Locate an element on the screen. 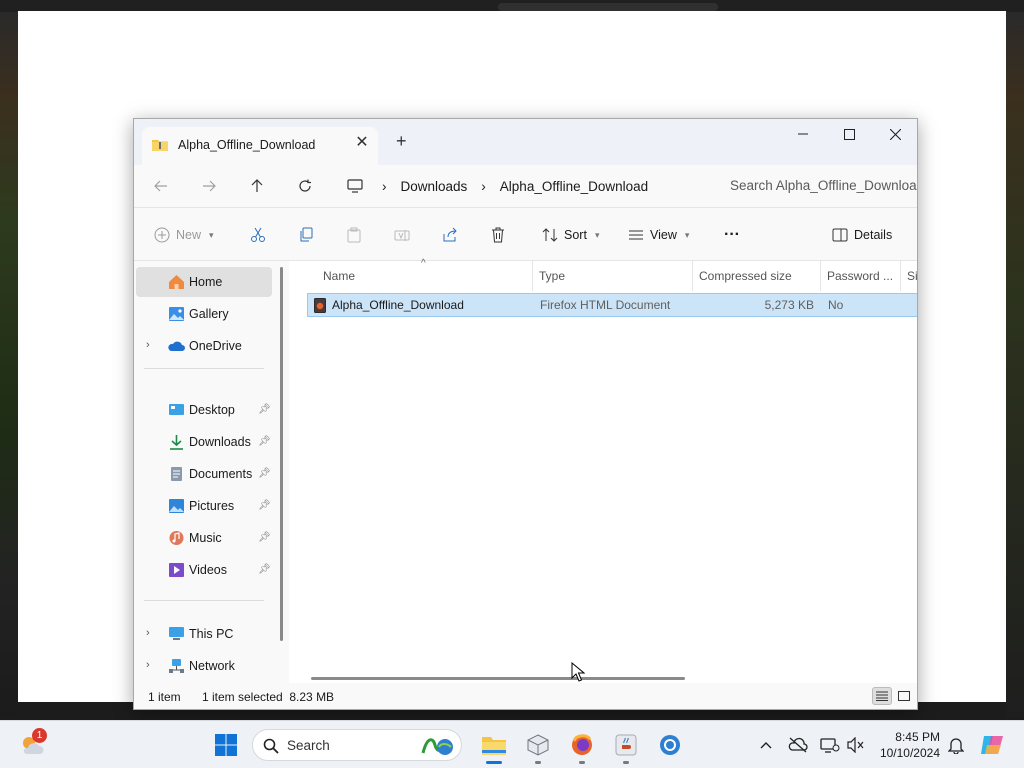 Image resolution: width=1024 pixels, height=768 pixels. sidebar-item-label: Music is located at coordinates (205, 538).